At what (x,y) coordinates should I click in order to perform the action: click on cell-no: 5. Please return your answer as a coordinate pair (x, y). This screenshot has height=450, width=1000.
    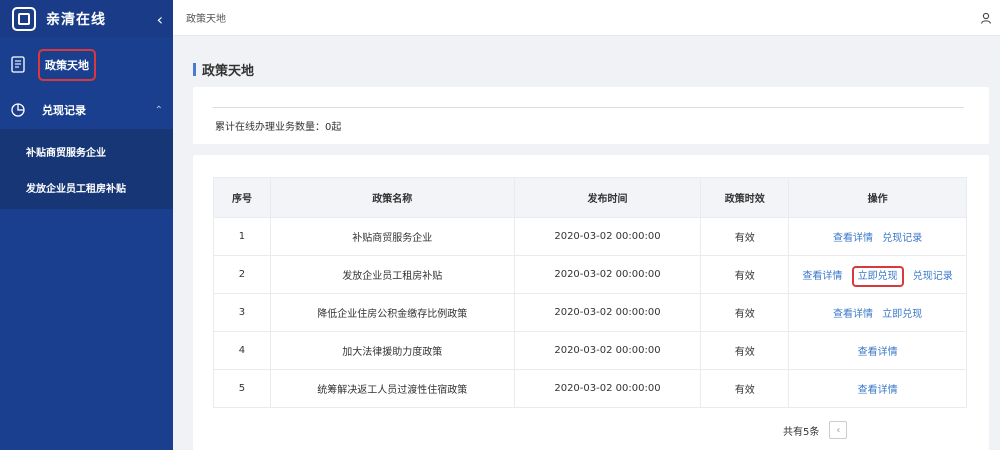
    Looking at the image, I should click on (242, 388).